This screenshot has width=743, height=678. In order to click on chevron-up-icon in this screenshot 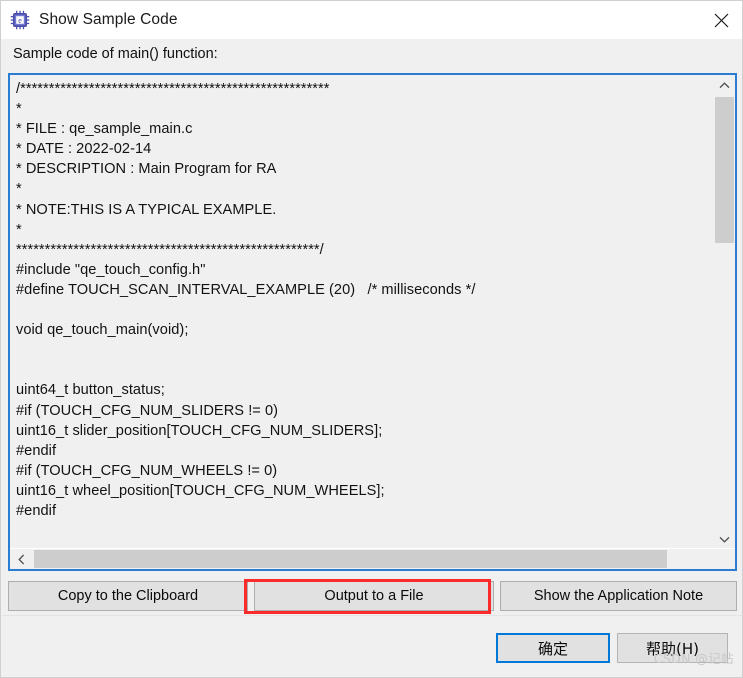, I will do `click(724, 85)`.